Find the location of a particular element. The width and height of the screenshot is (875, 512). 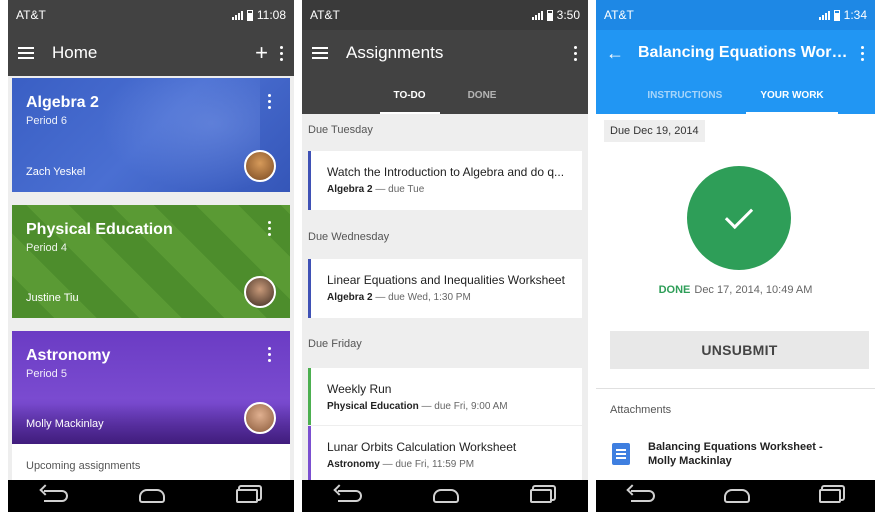

due-group-header: Due Friday is located at coordinates (335, 344).